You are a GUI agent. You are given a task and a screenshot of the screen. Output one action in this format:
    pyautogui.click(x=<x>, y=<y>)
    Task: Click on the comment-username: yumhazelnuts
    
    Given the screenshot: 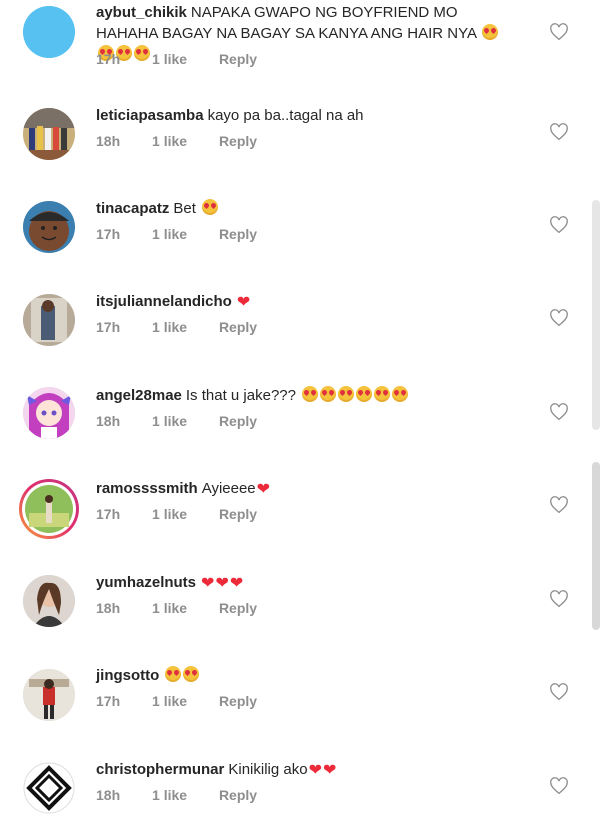 What is the action you would take?
    pyautogui.click(x=146, y=582)
    